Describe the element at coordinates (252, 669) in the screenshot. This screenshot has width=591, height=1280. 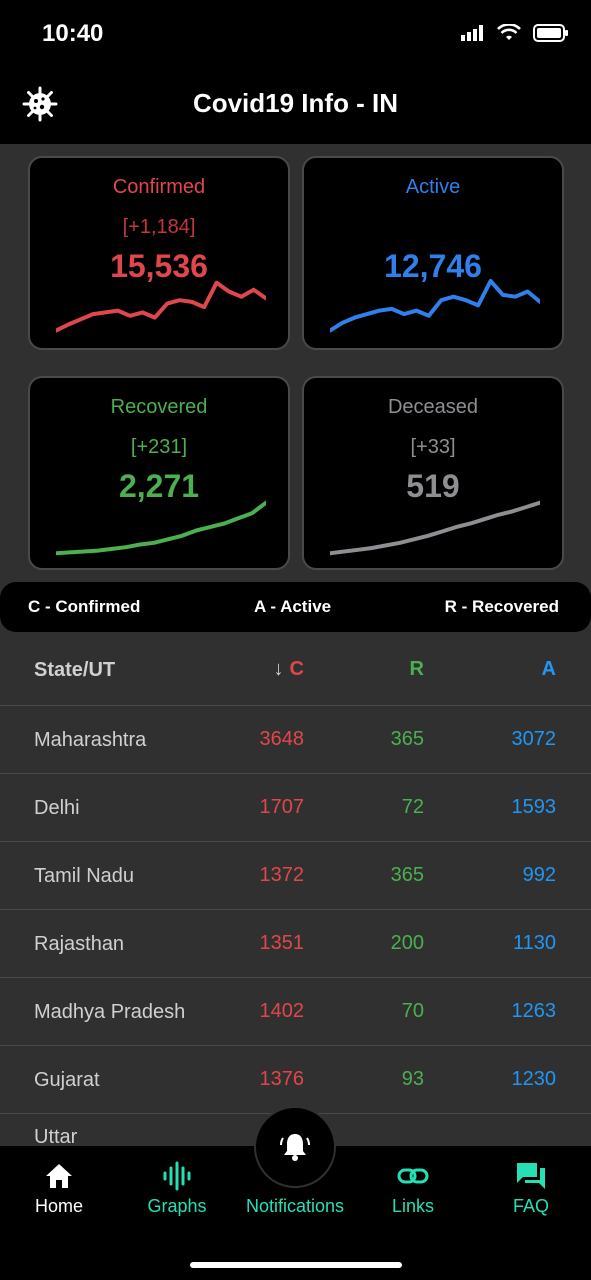
I see `header-confirmed: ↓ C` at that location.